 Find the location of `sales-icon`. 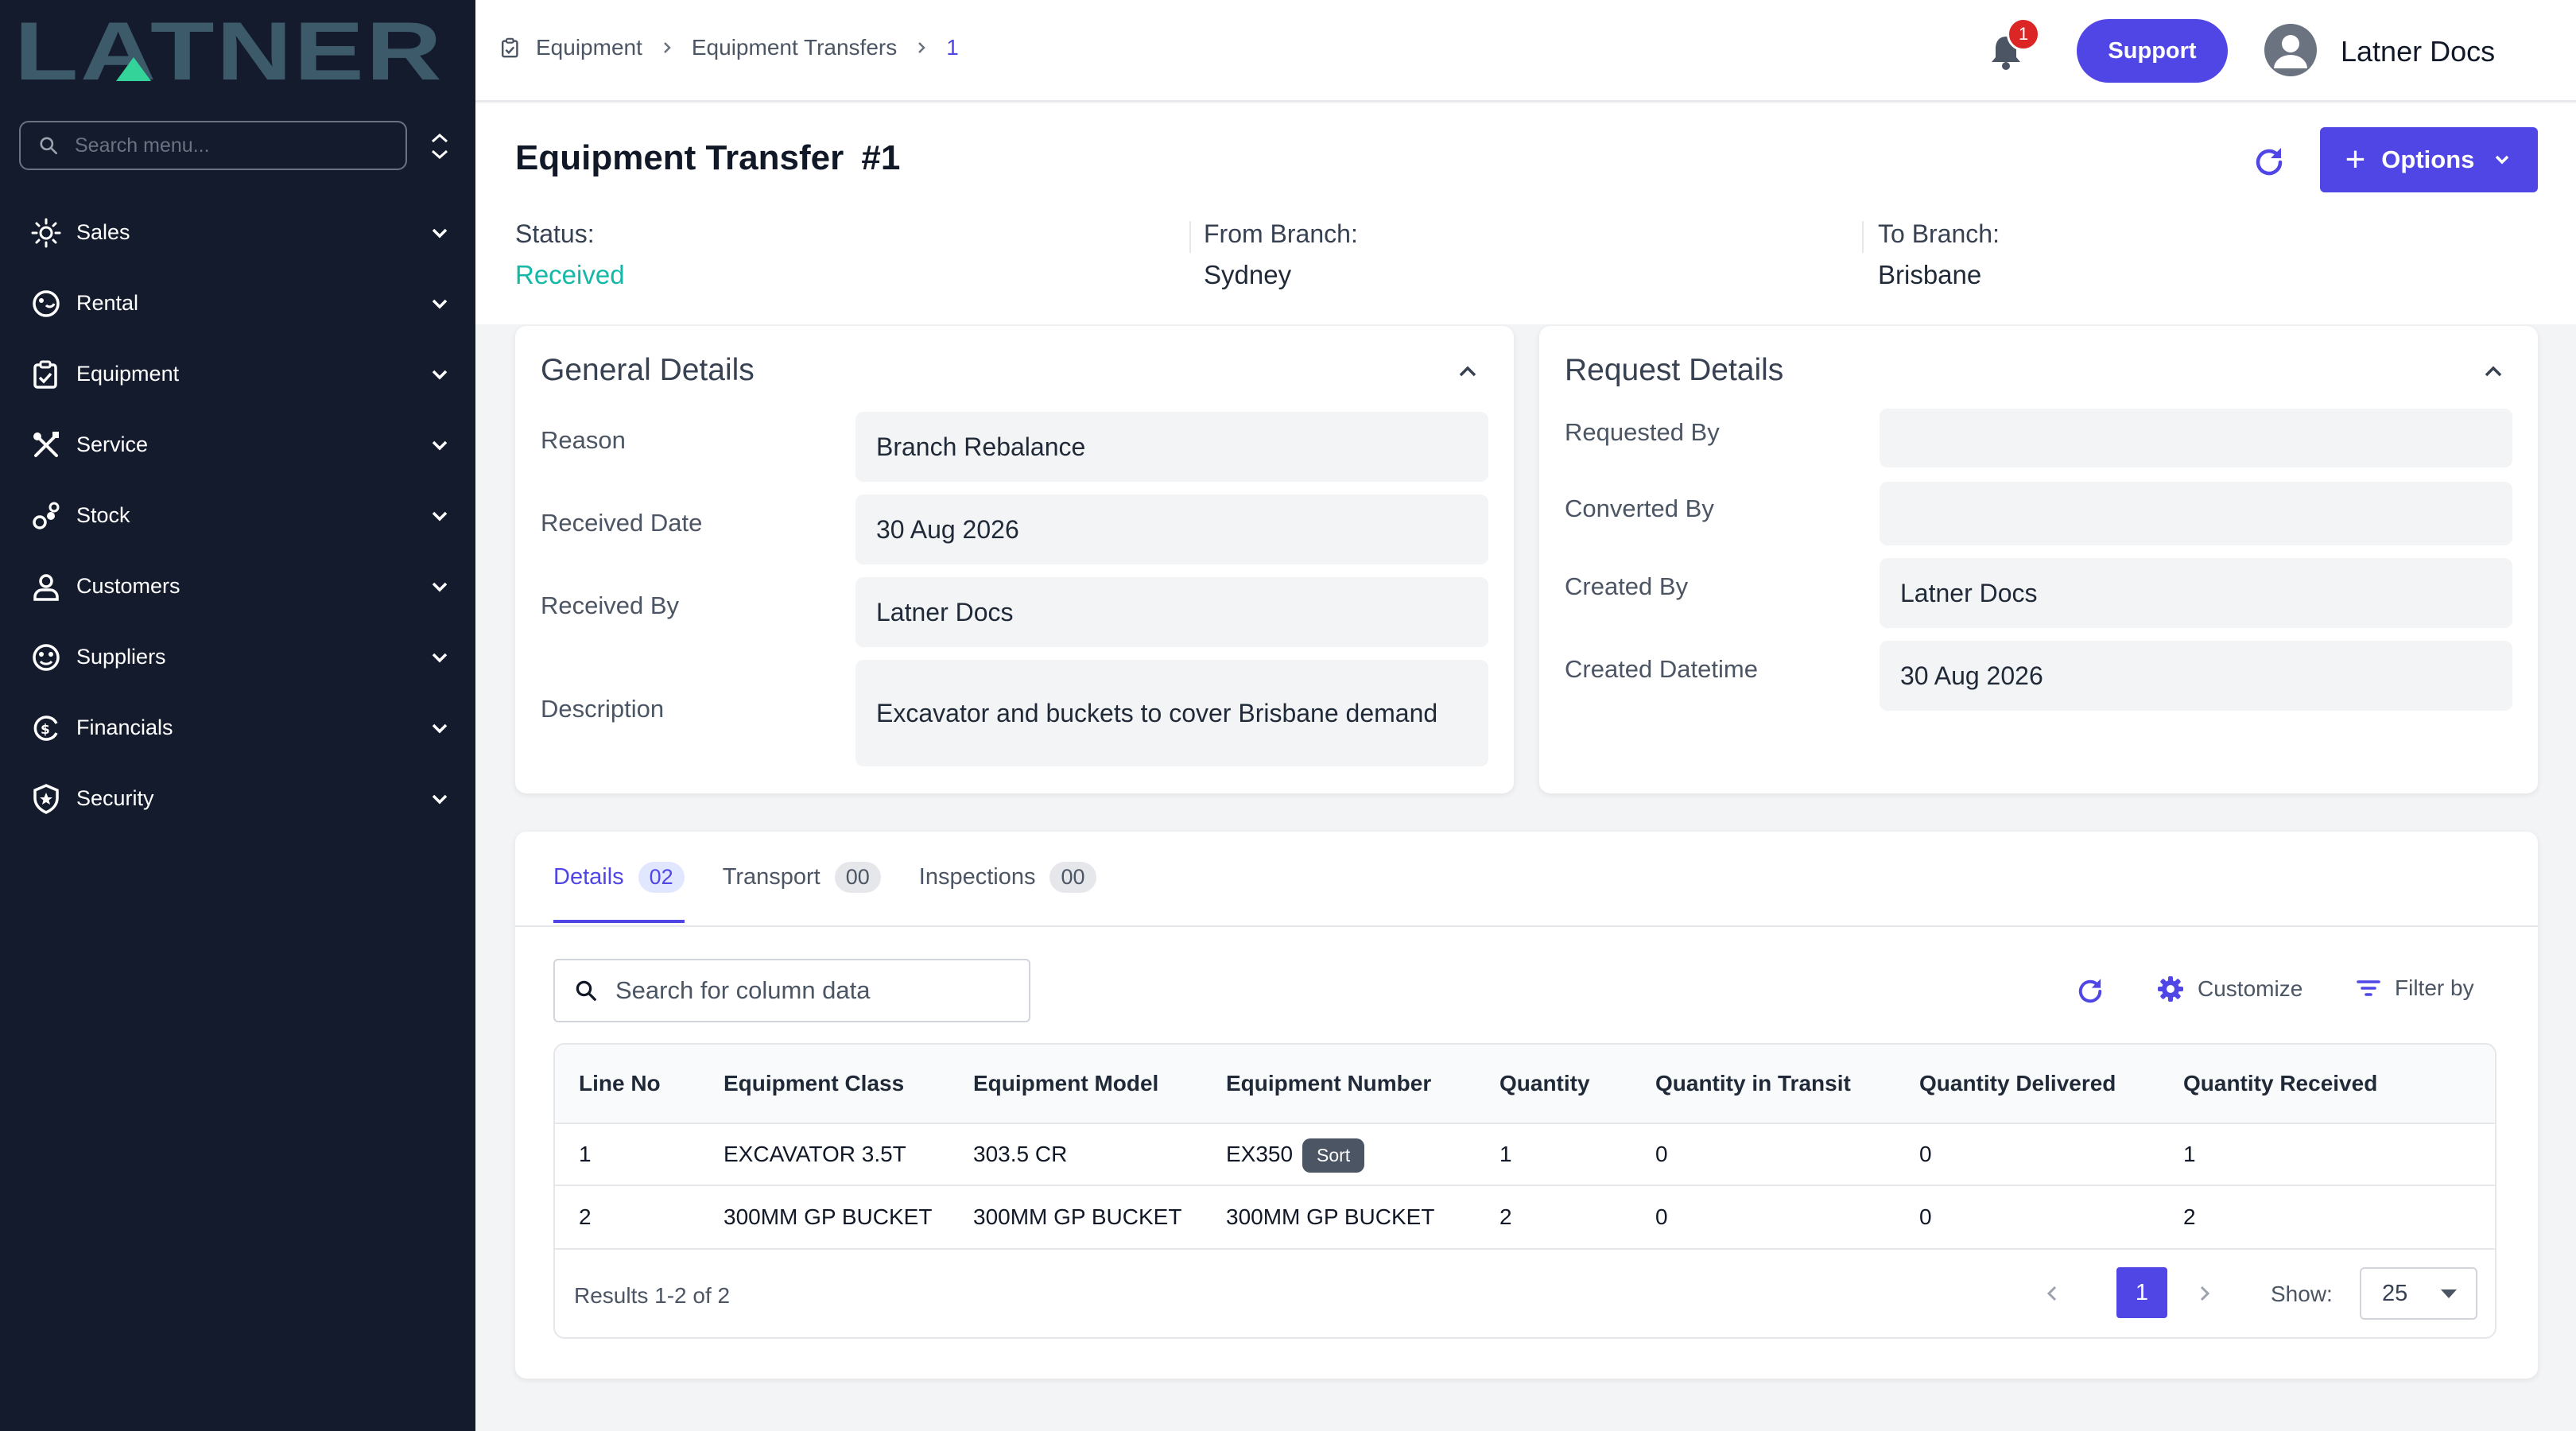

sales-icon is located at coordinates (46, 233).